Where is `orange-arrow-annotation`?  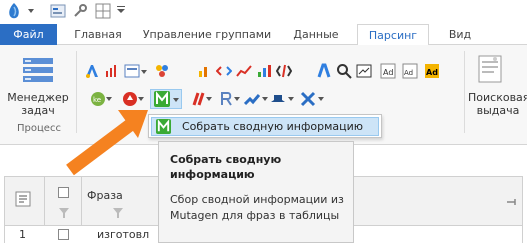
orange-arrow-annotation is located at coordinates (107, 143).